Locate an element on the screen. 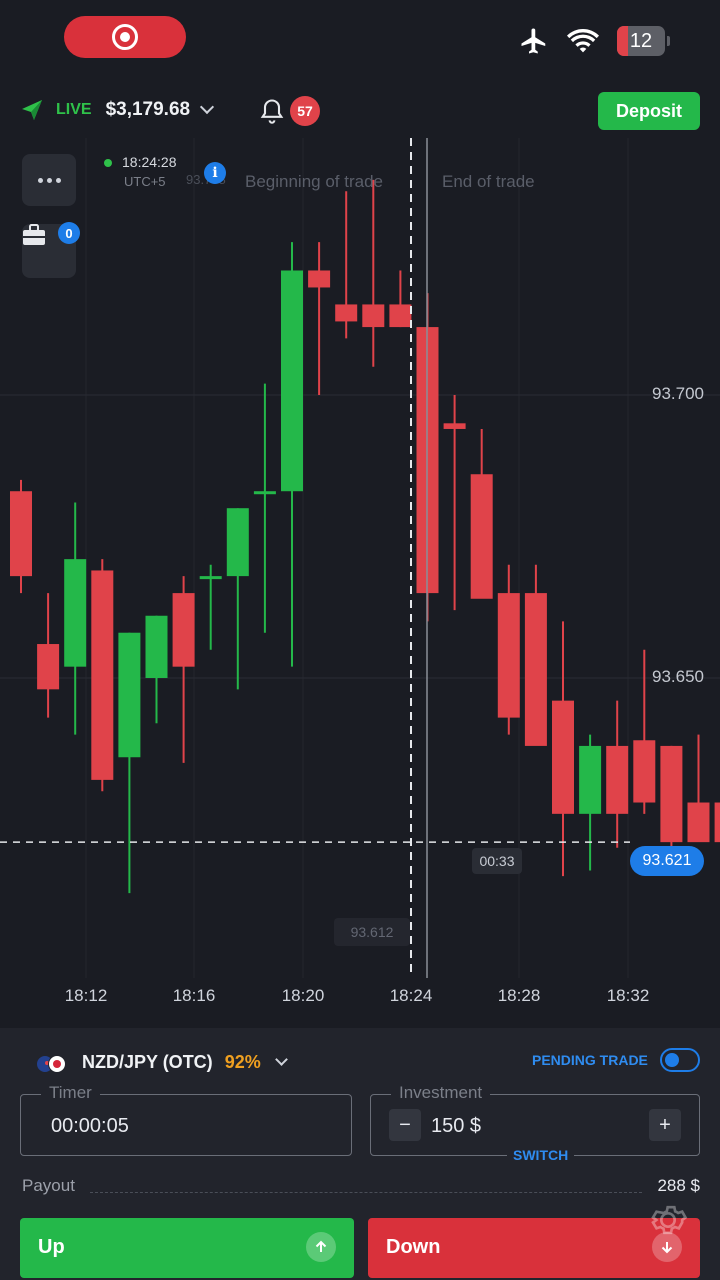  low-price-label: 93.612 is located at coordinates (372, 932).